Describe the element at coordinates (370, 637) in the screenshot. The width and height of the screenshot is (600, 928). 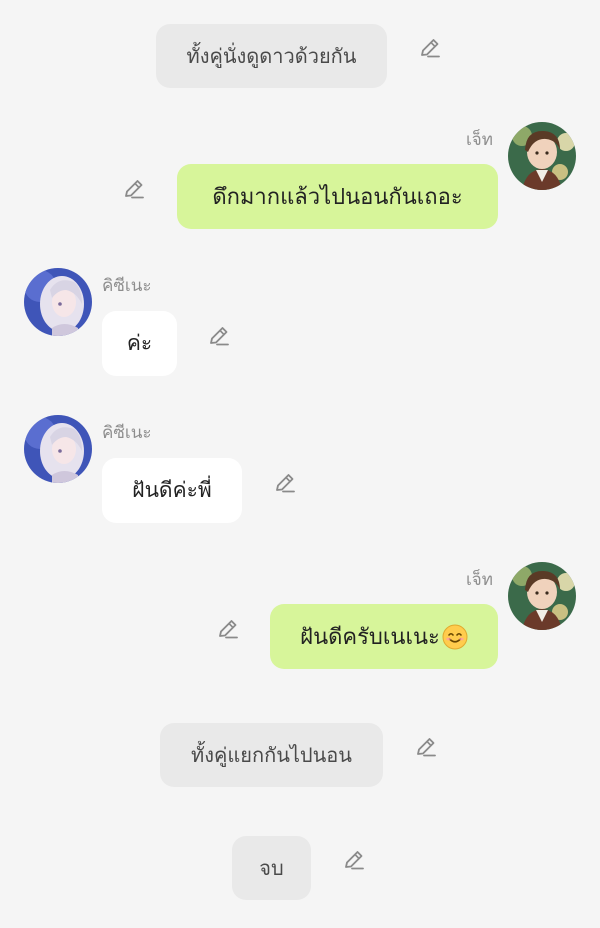
I see `message-text: ฝันดีครับเนเนะ` at that location.